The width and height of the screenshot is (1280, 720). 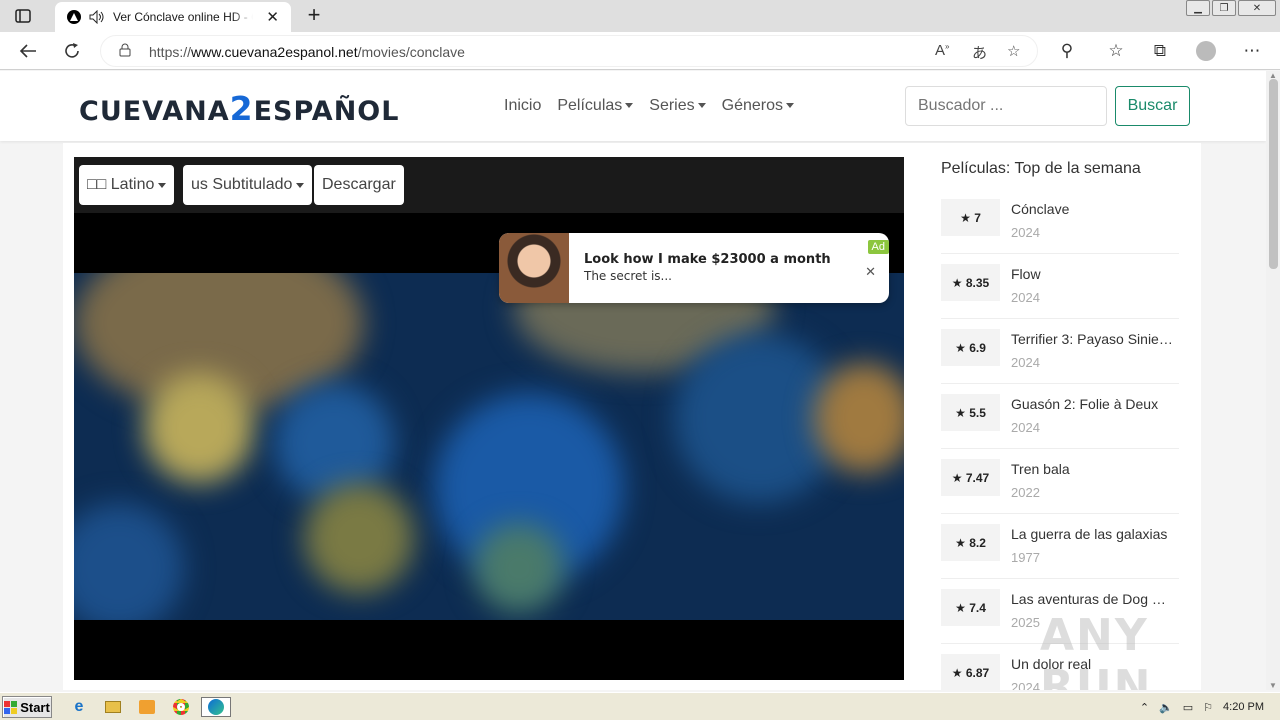 What do you see at coordinates (707, 259) in the screenshot?
I see `ad-headline: Look how I make $23000 a month` at bounding box center [707, 259].